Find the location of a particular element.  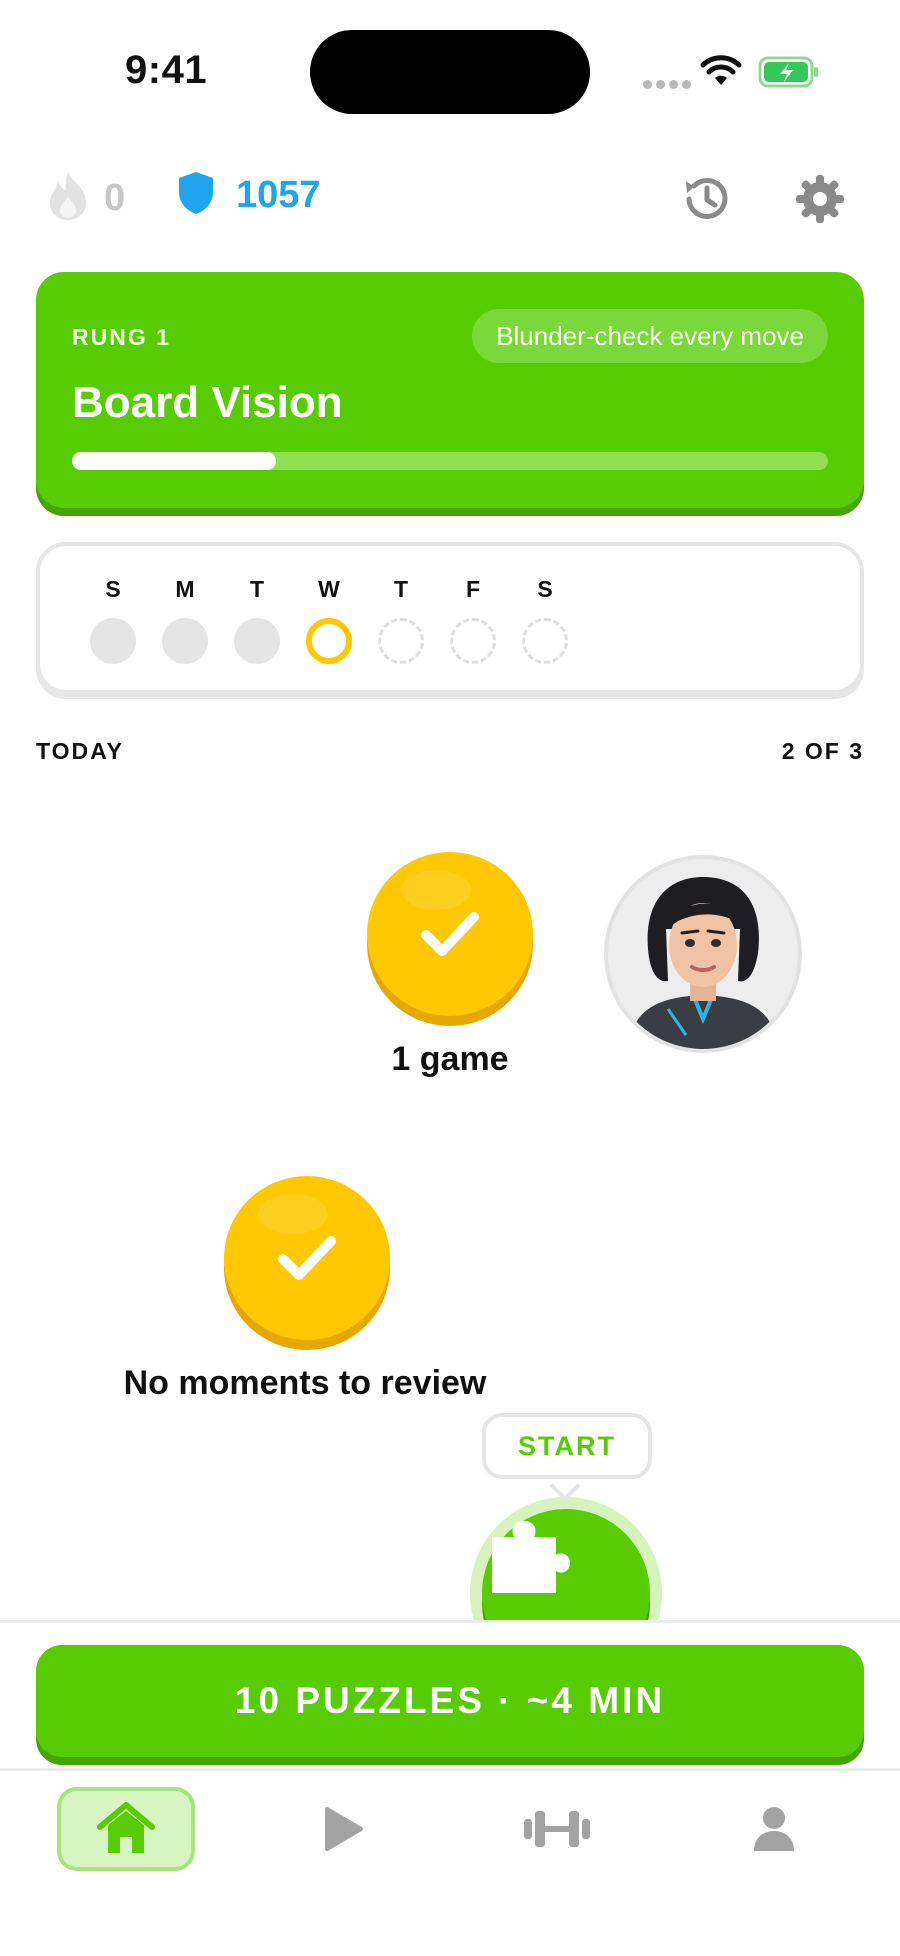

tab-play is located at coordinates (343, 1829).